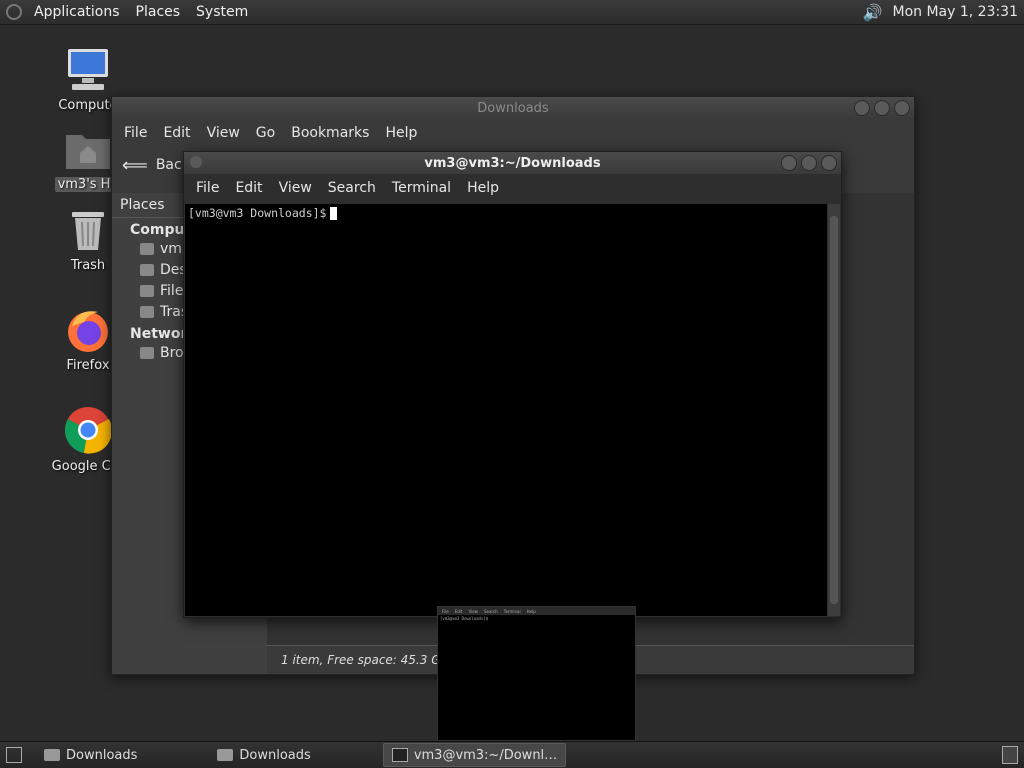 The width and height of the screenshot is (1024, 768). I want to click on sidebar-item-label: Bro, so click(172, 353).